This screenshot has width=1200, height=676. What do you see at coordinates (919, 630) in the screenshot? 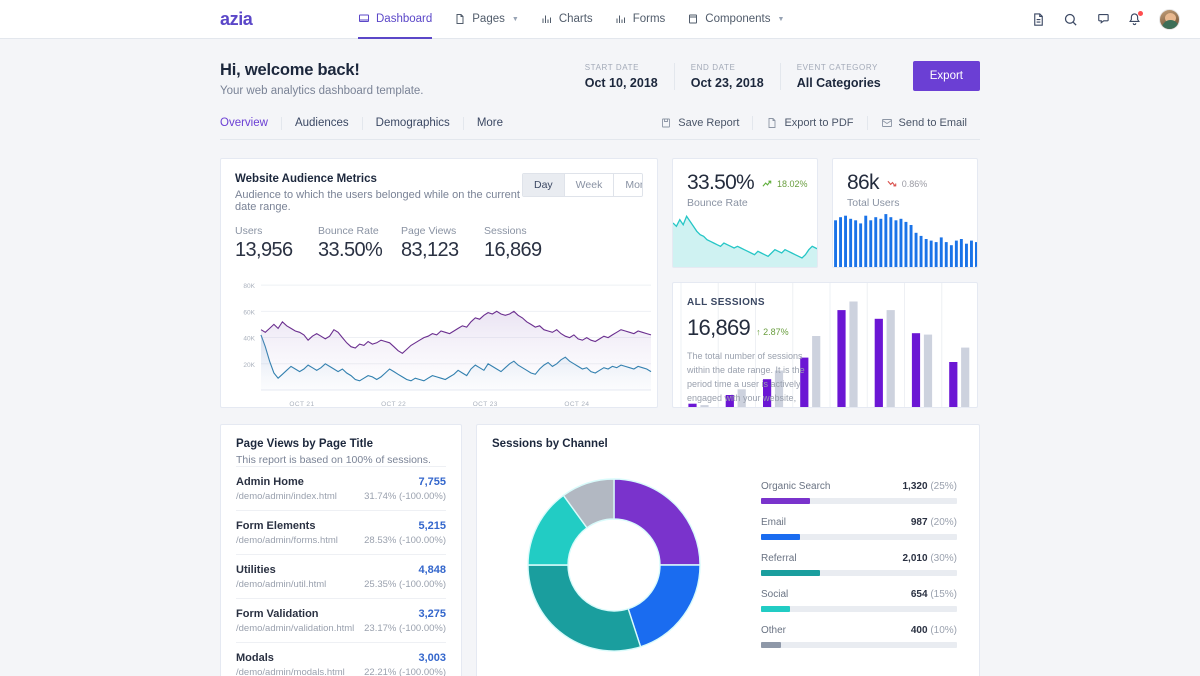
I see `channel-value: 400` at bounding box center [919, 630].